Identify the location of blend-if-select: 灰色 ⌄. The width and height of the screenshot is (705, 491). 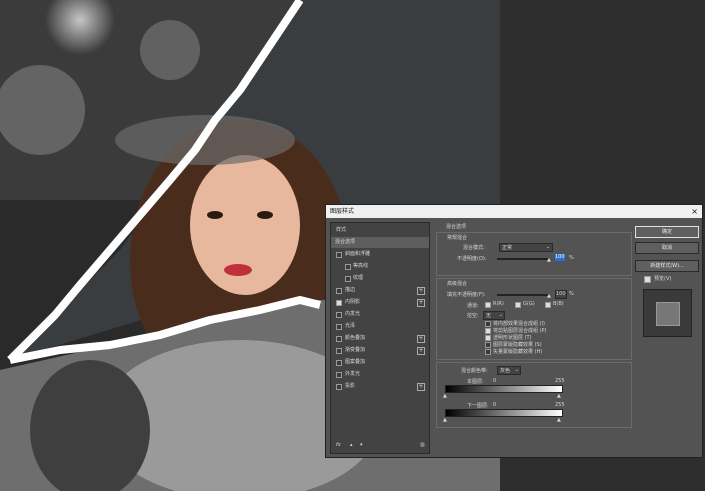
(509, 370).